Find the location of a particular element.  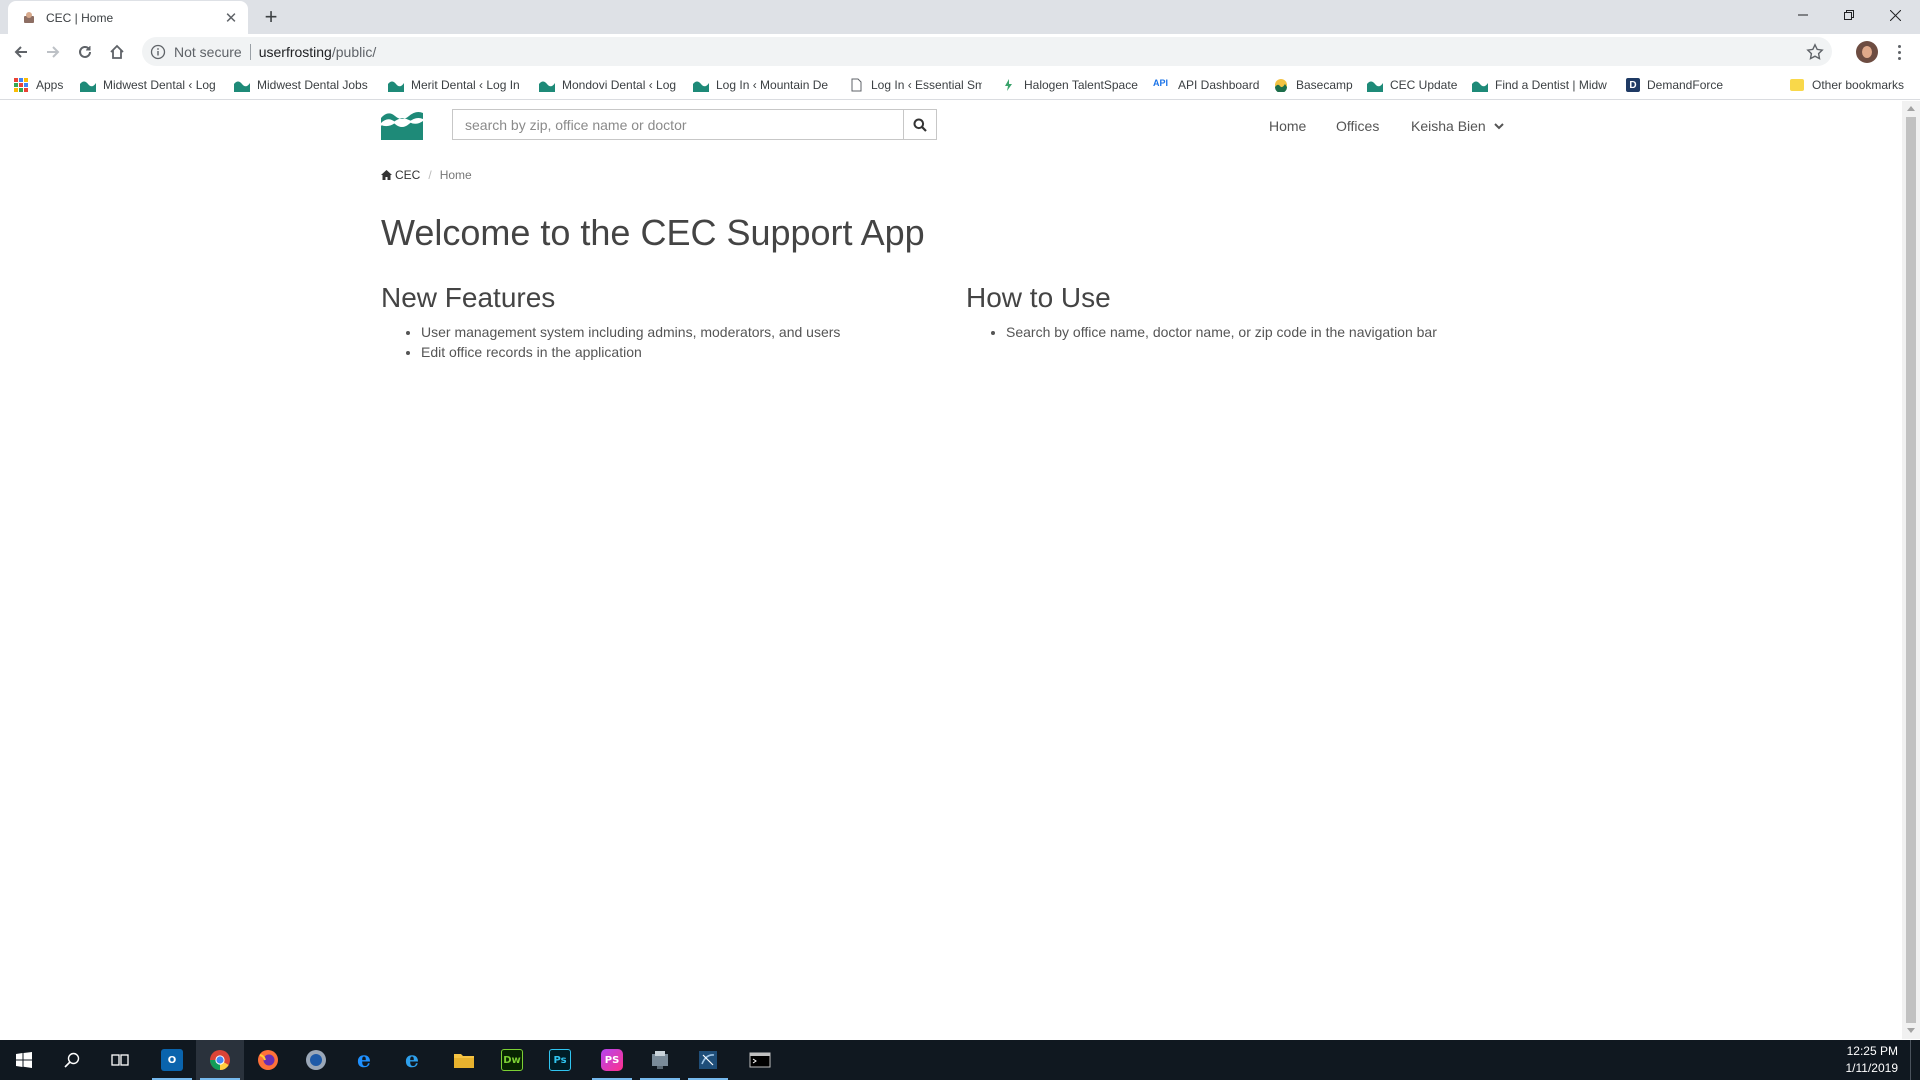

how-to-use-heading: How to Use is located at coordinates (1038, 297).